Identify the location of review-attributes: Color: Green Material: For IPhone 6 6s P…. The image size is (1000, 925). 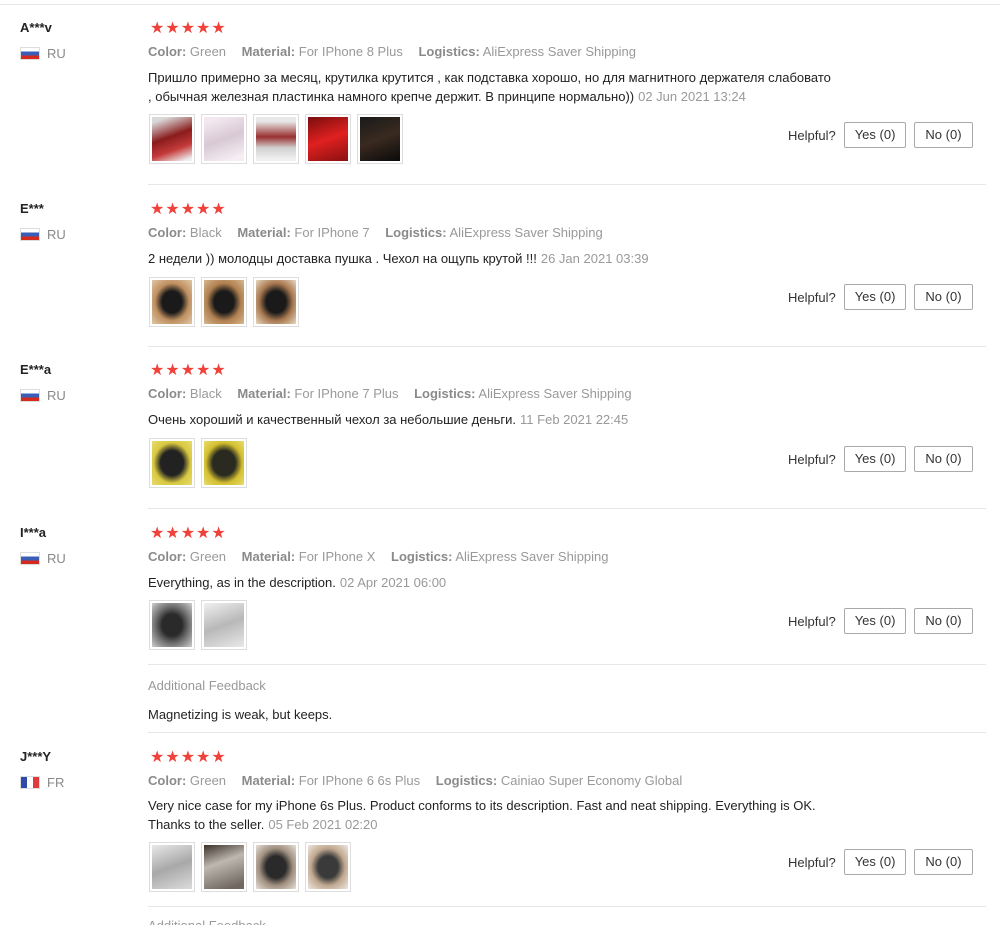
(415, 780).